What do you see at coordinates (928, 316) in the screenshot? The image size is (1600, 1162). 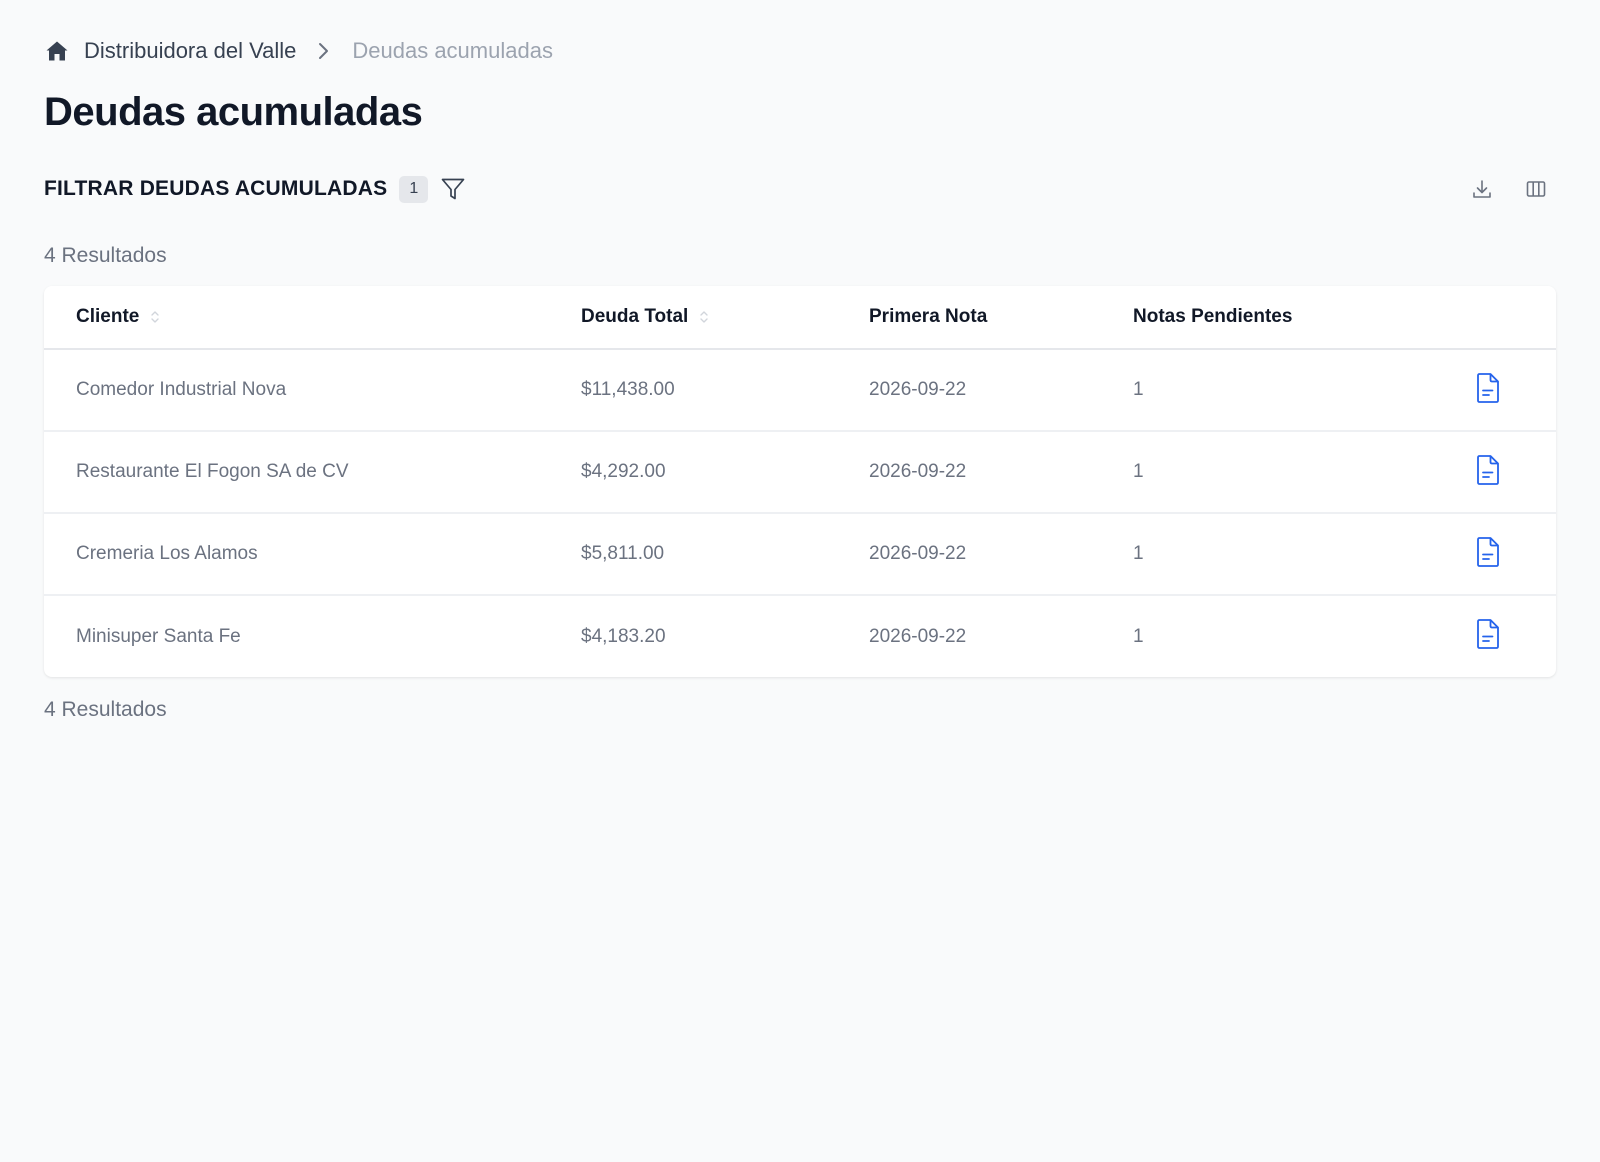 I see `header-primera-nota: Primera Nota` at bounding box center [928, 316].